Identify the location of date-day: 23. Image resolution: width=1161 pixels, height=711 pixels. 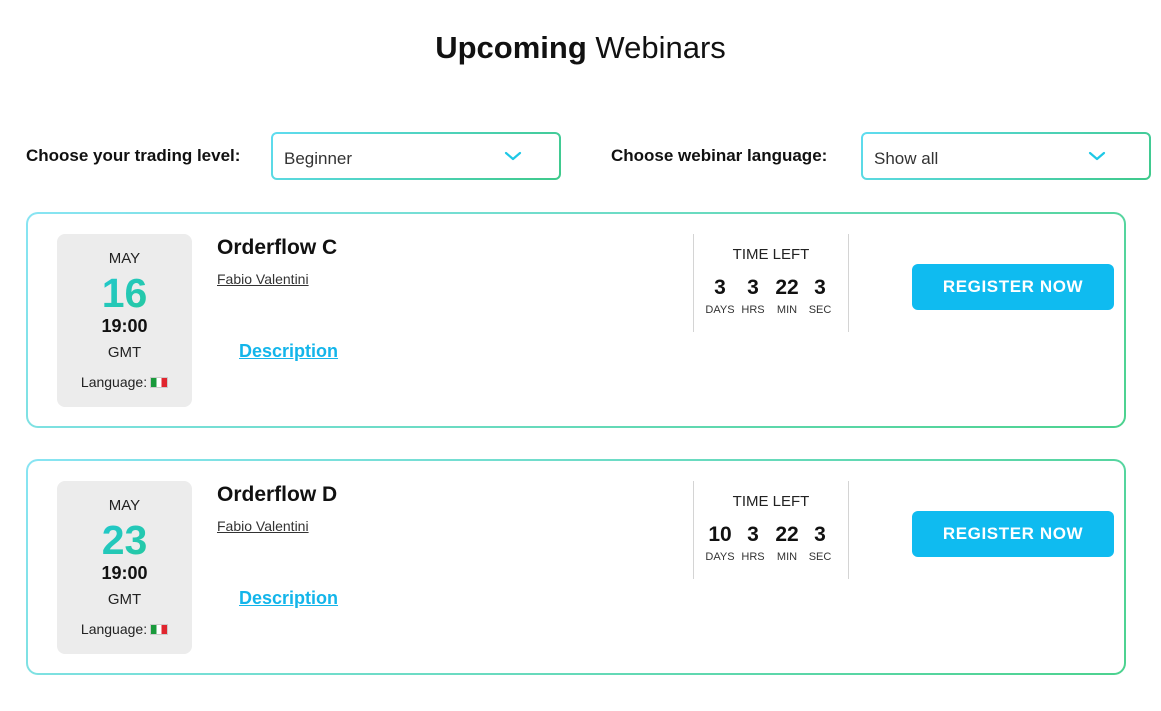
(124, 540).